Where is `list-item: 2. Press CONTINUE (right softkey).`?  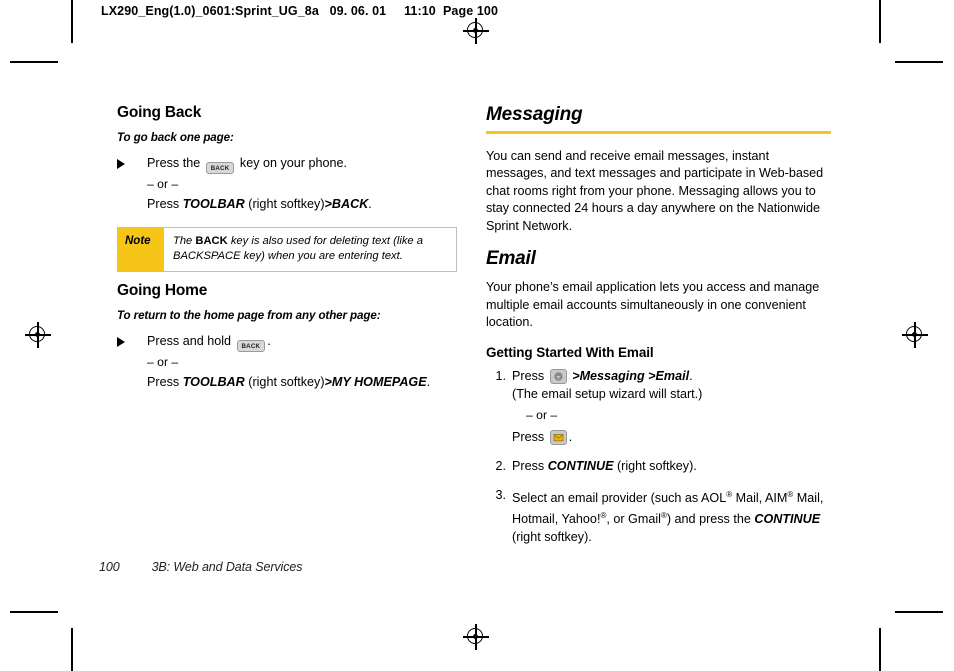 list-item: 2. Press CONTINUE (right softkey). is located at coordinates (658, 466).